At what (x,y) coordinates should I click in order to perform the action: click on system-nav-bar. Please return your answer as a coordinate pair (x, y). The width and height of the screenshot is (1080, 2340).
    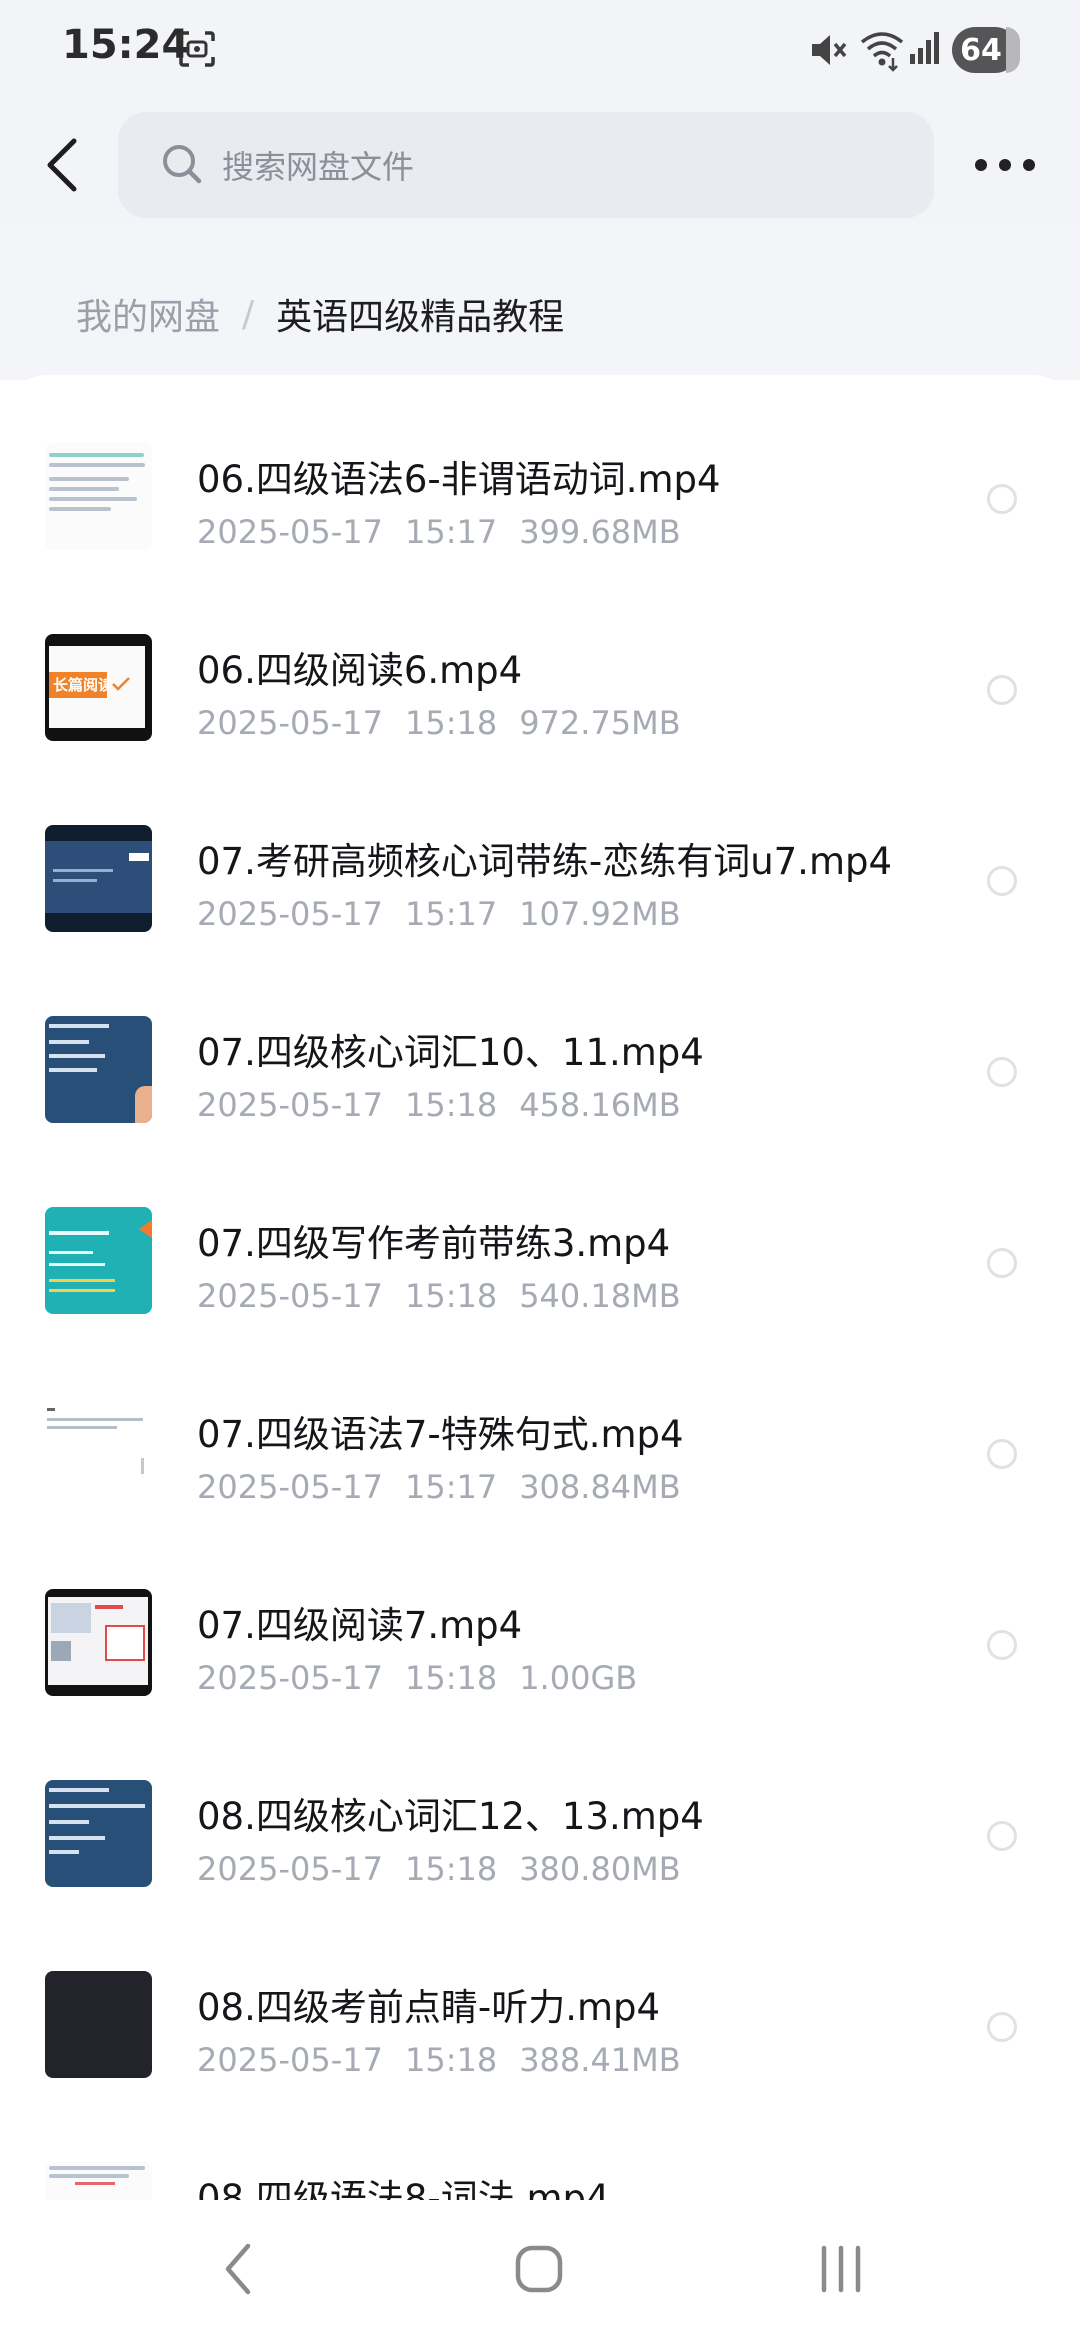
    Looking at the image, I should click on (540, 2270).